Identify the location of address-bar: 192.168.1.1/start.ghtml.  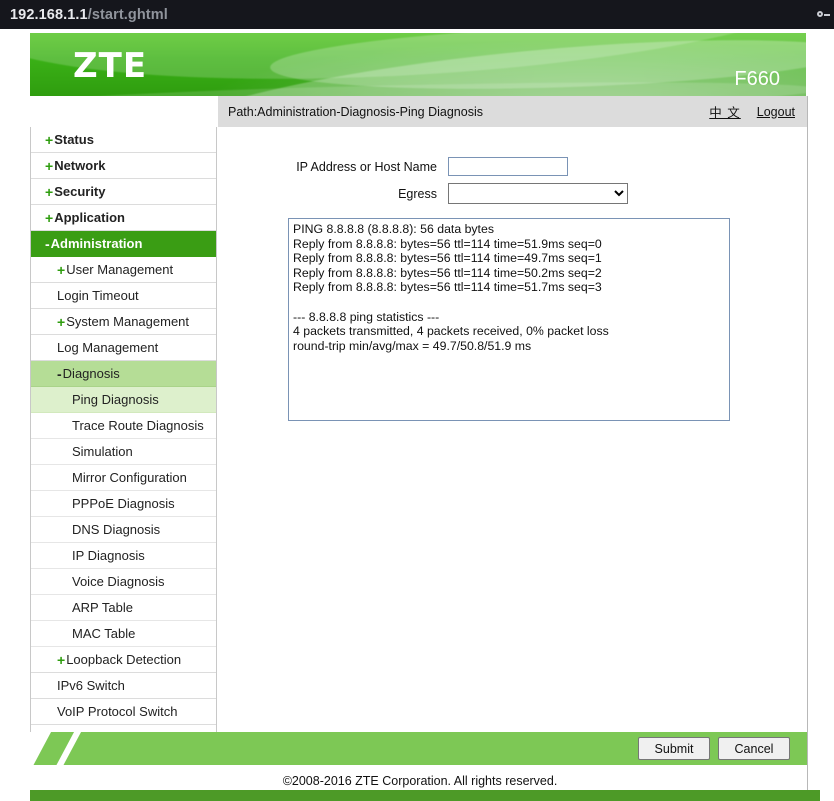
(89, 15).